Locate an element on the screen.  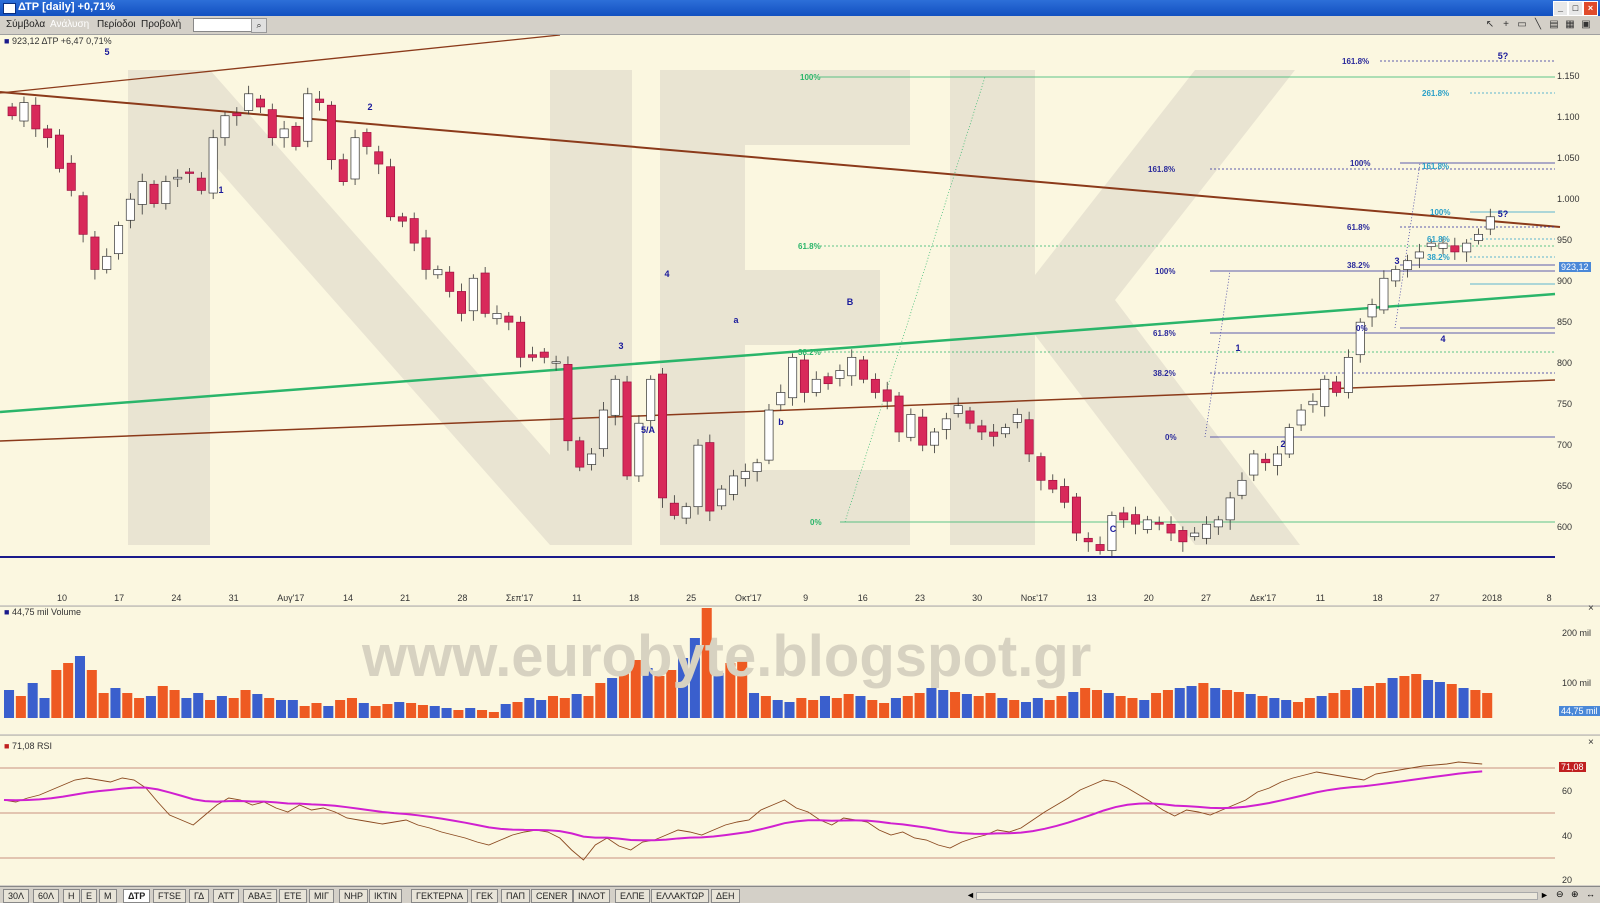
symbol-tab: ΠΑΠ is located at coordinates (516, 896).